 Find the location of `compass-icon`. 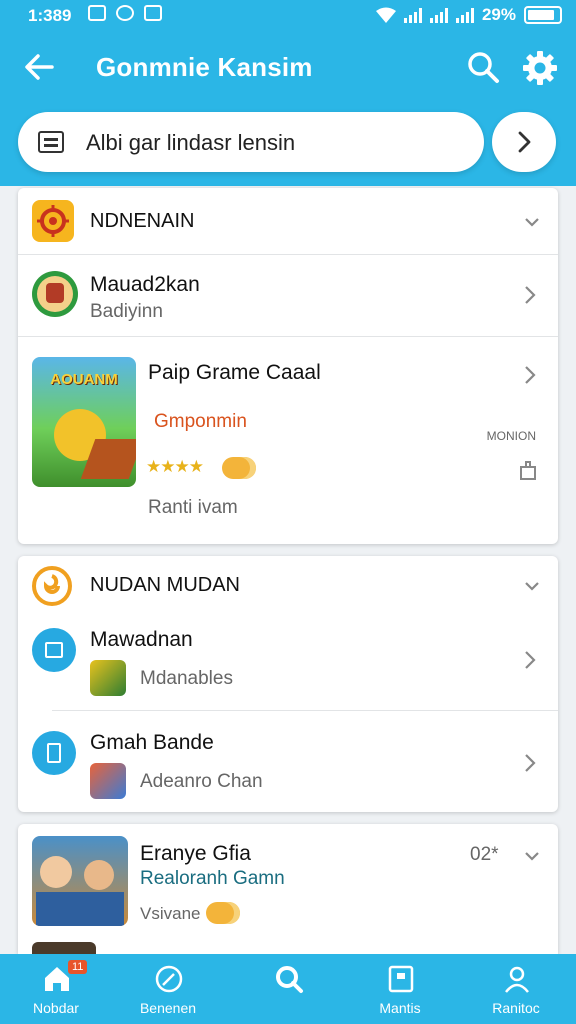

compass-icon is located at coordinates (169, 979).